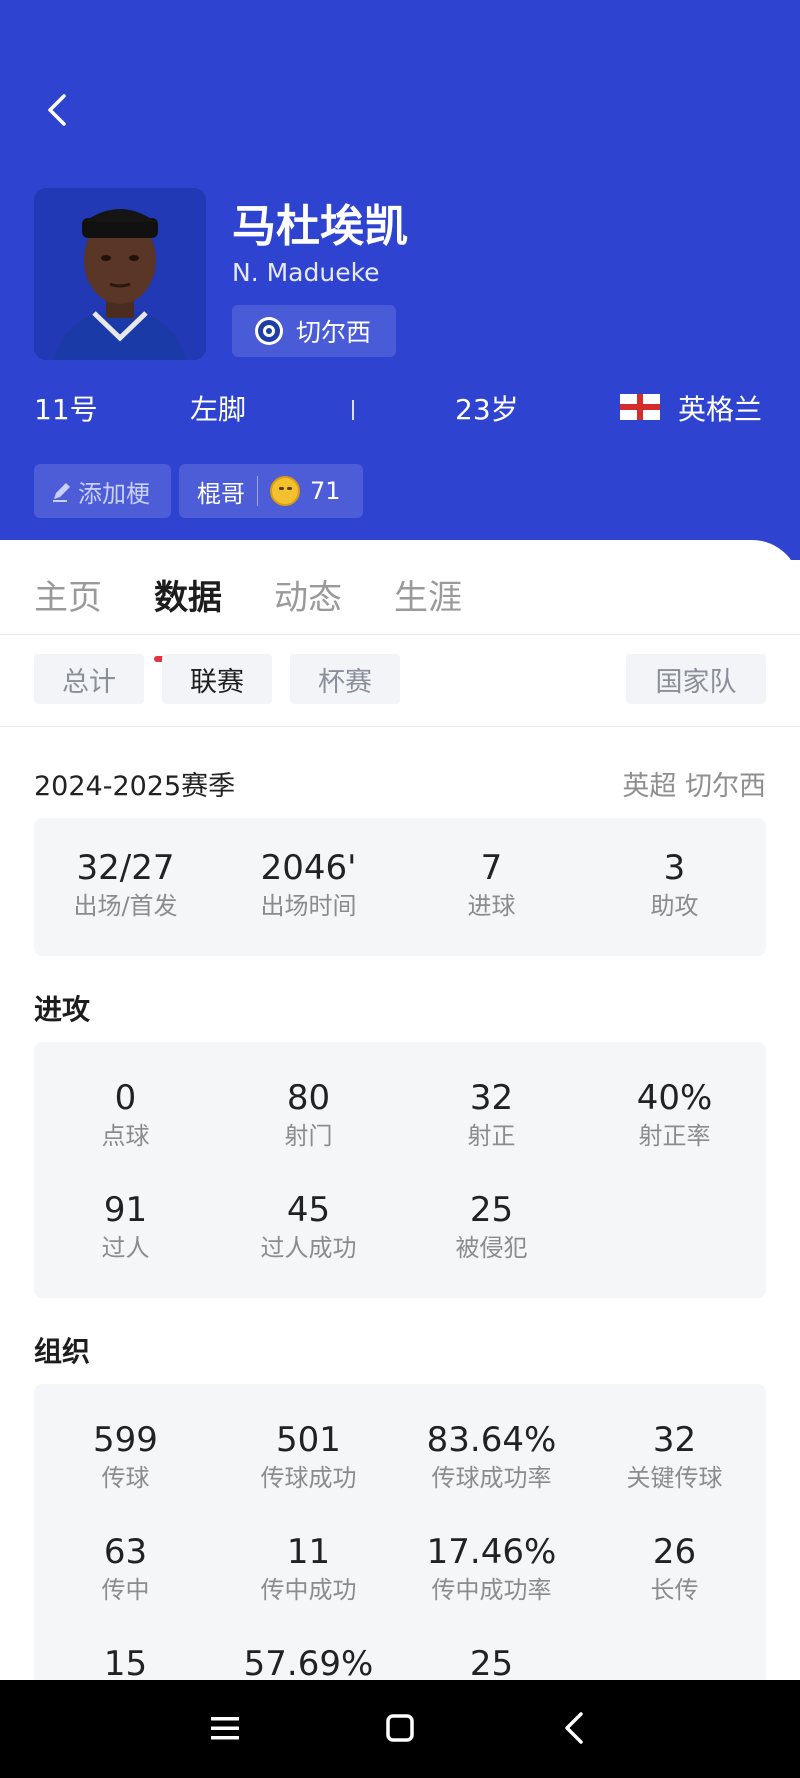  I want to click on menu-icon, so click(225, 1728).